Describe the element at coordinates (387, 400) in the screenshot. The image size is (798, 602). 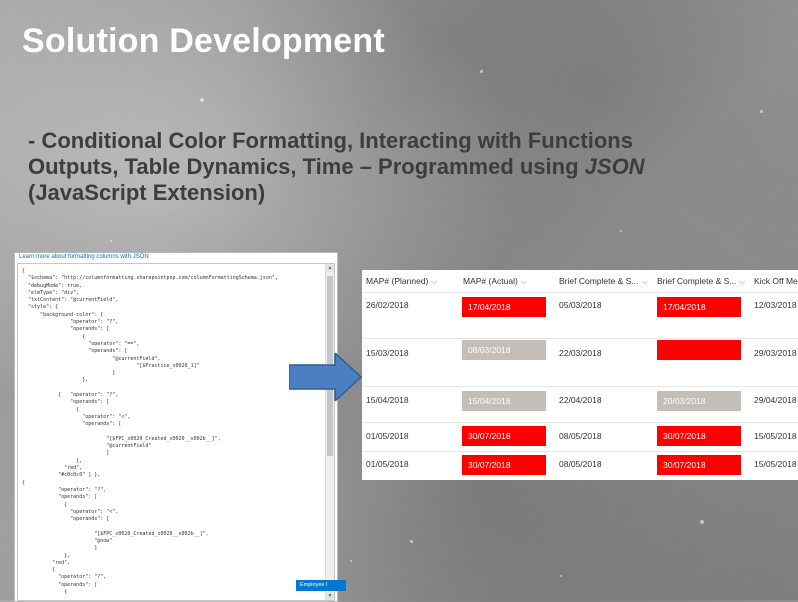
I see `cell-map-planned: 15/04/2018` at that location.